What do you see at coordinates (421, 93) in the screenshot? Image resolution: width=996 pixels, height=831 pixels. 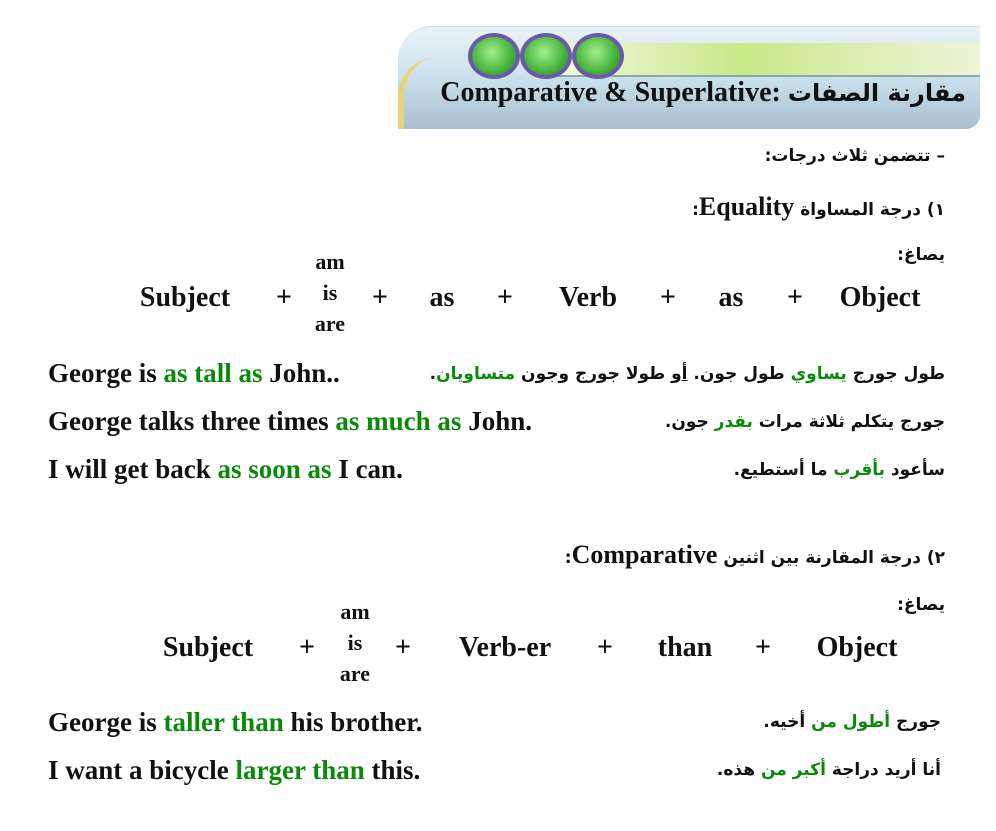 I see `banner-edge` at bounding box center [421, 93].